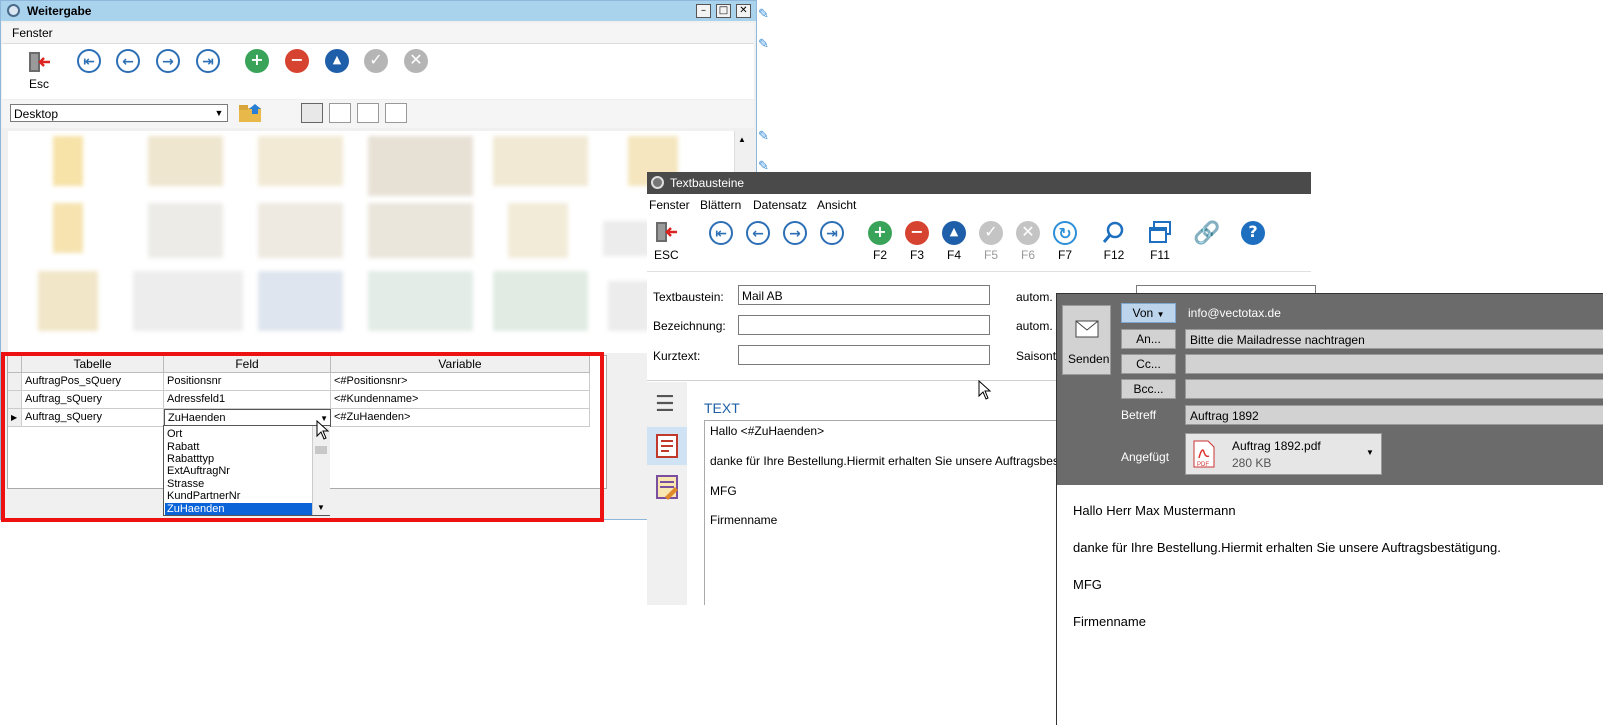  Describe the element at coordinates (665, 404) in the screenshot. I see `menu-lines-icon: ☰` at that location.